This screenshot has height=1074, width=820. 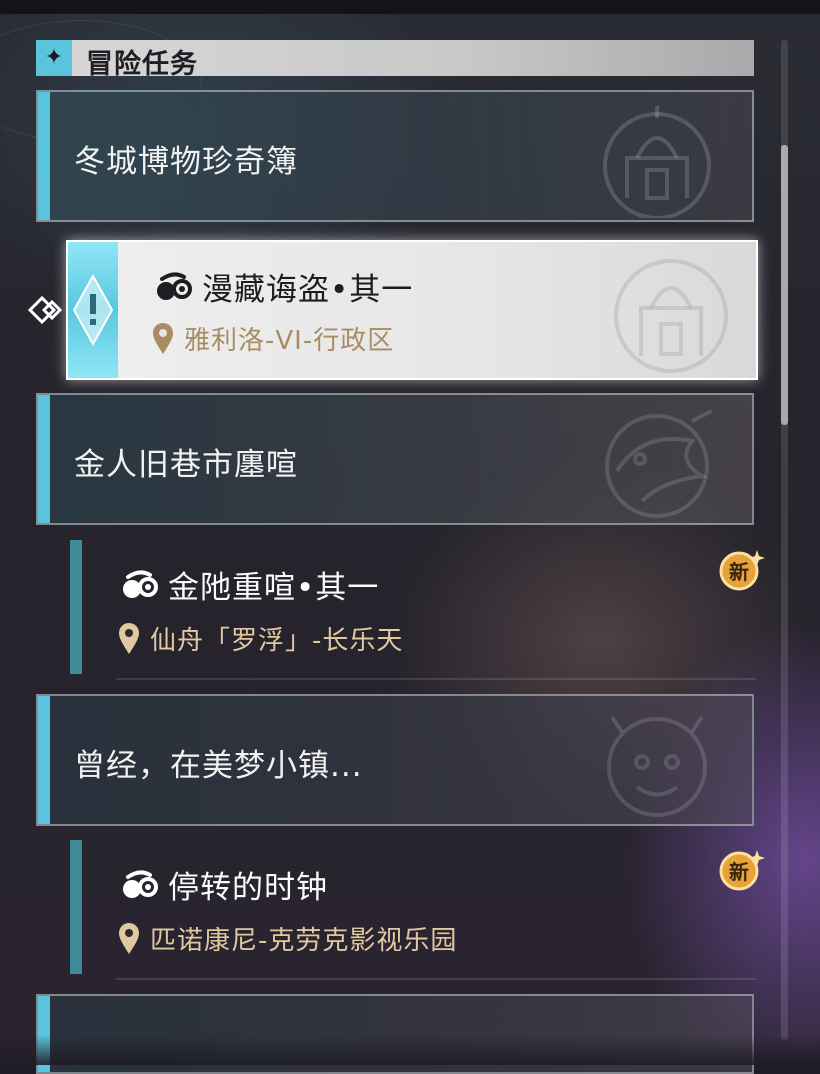 What do you see at coordinates (142, 64) in the screenshot?
I see `section-title: 冒险任务` at bounding box center [142, 64].